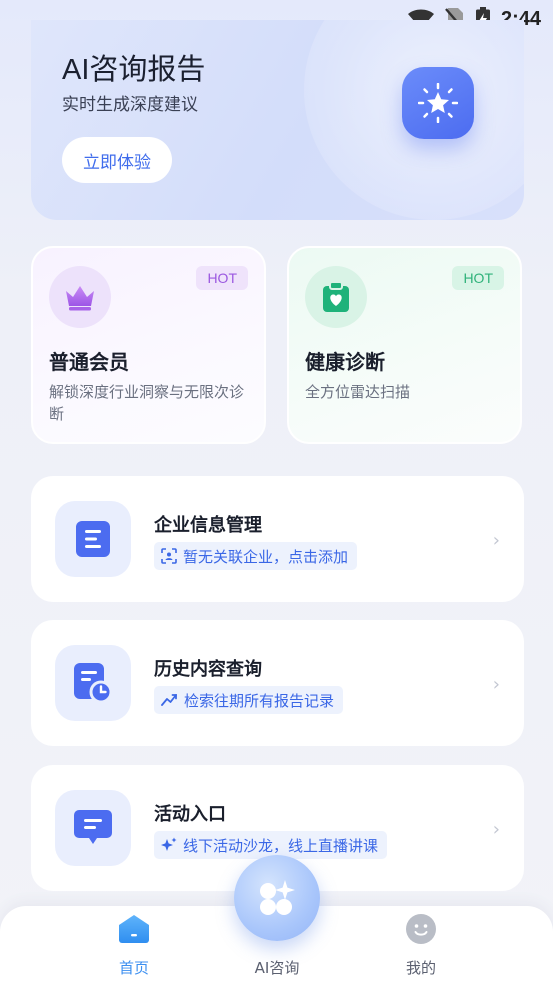 The image size is (553, 983). I want to click on try-now-button: 立即体验, so click(117, 160).